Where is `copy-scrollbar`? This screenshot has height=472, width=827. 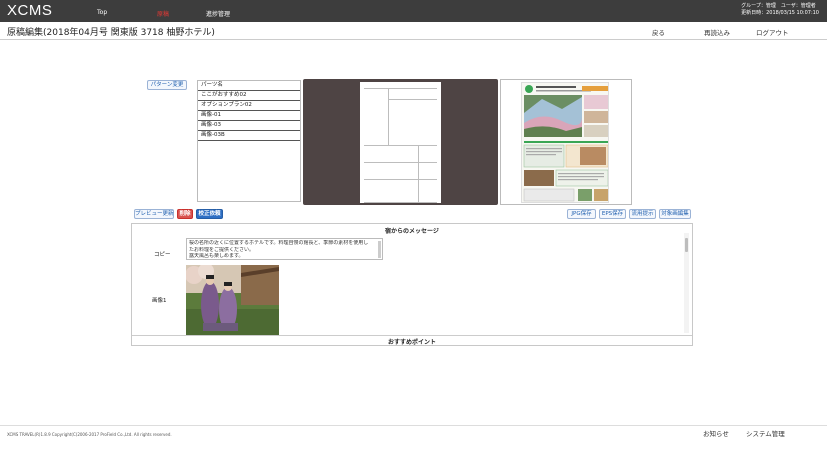
copy-scrollbar is located at coordinates (379, 249).